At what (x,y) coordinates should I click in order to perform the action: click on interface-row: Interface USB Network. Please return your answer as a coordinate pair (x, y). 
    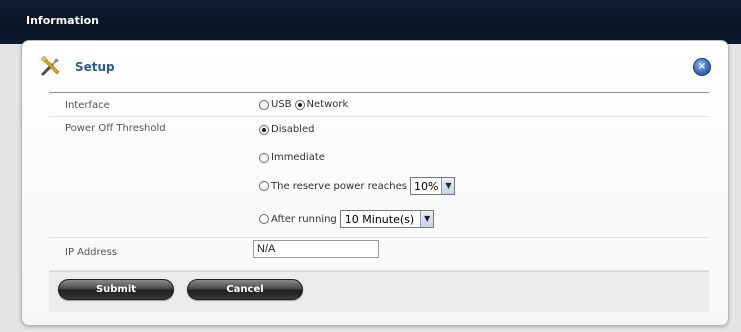
    Looking at the image, I should click on (379, 105).